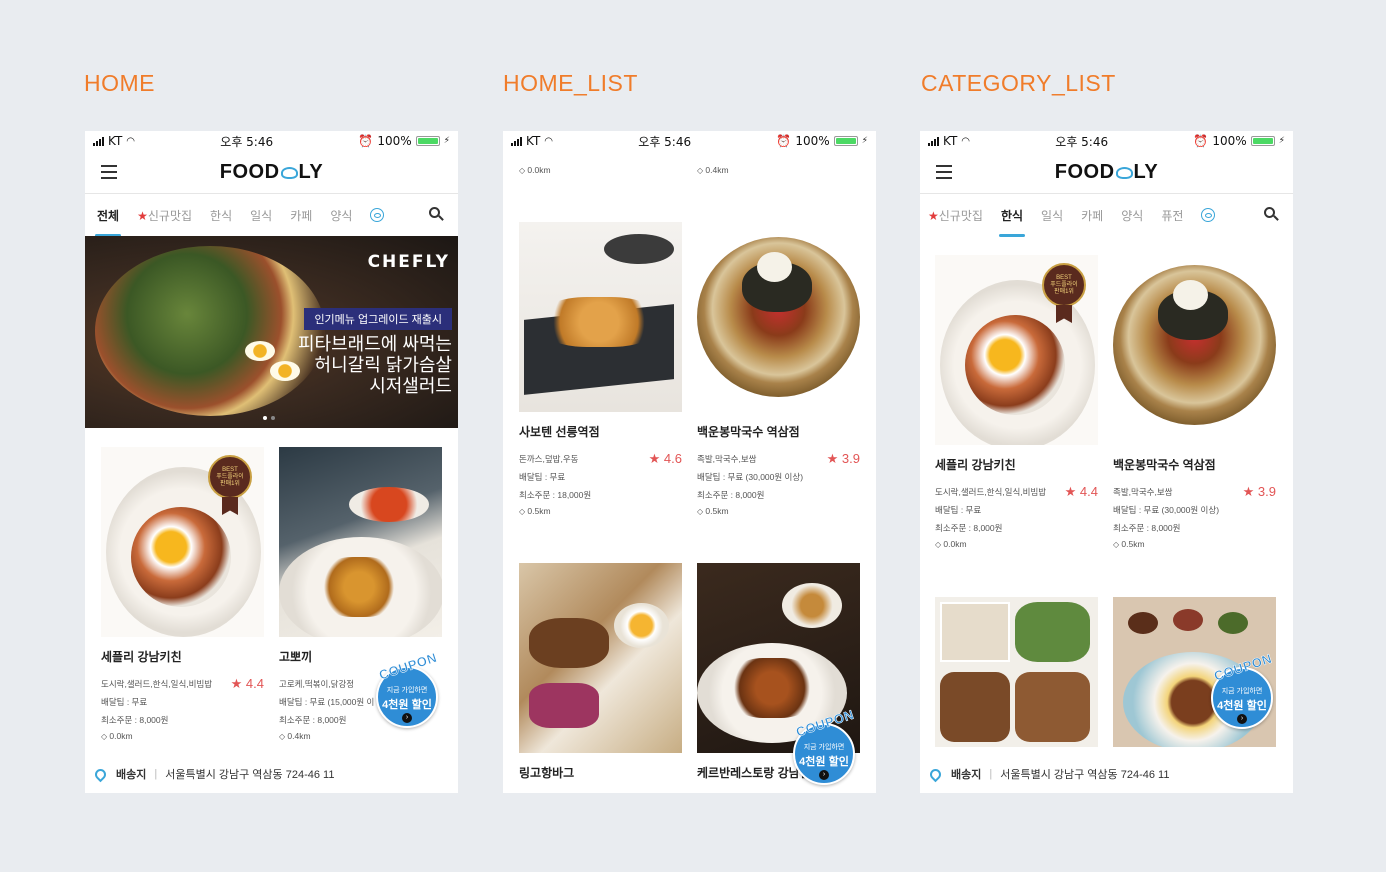 The image size is (1386, 872). What do you see at coordinates (1194, 544) in the screenshot?
I see `distance: 0.5km` at bounding box center [1194, 544].